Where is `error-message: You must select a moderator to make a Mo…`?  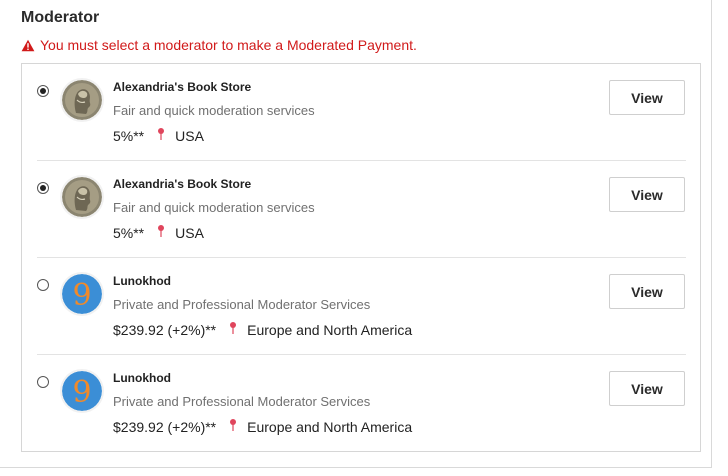
error-message: You must select a moderator to make a Mo… is located at coordinates (219, 45).